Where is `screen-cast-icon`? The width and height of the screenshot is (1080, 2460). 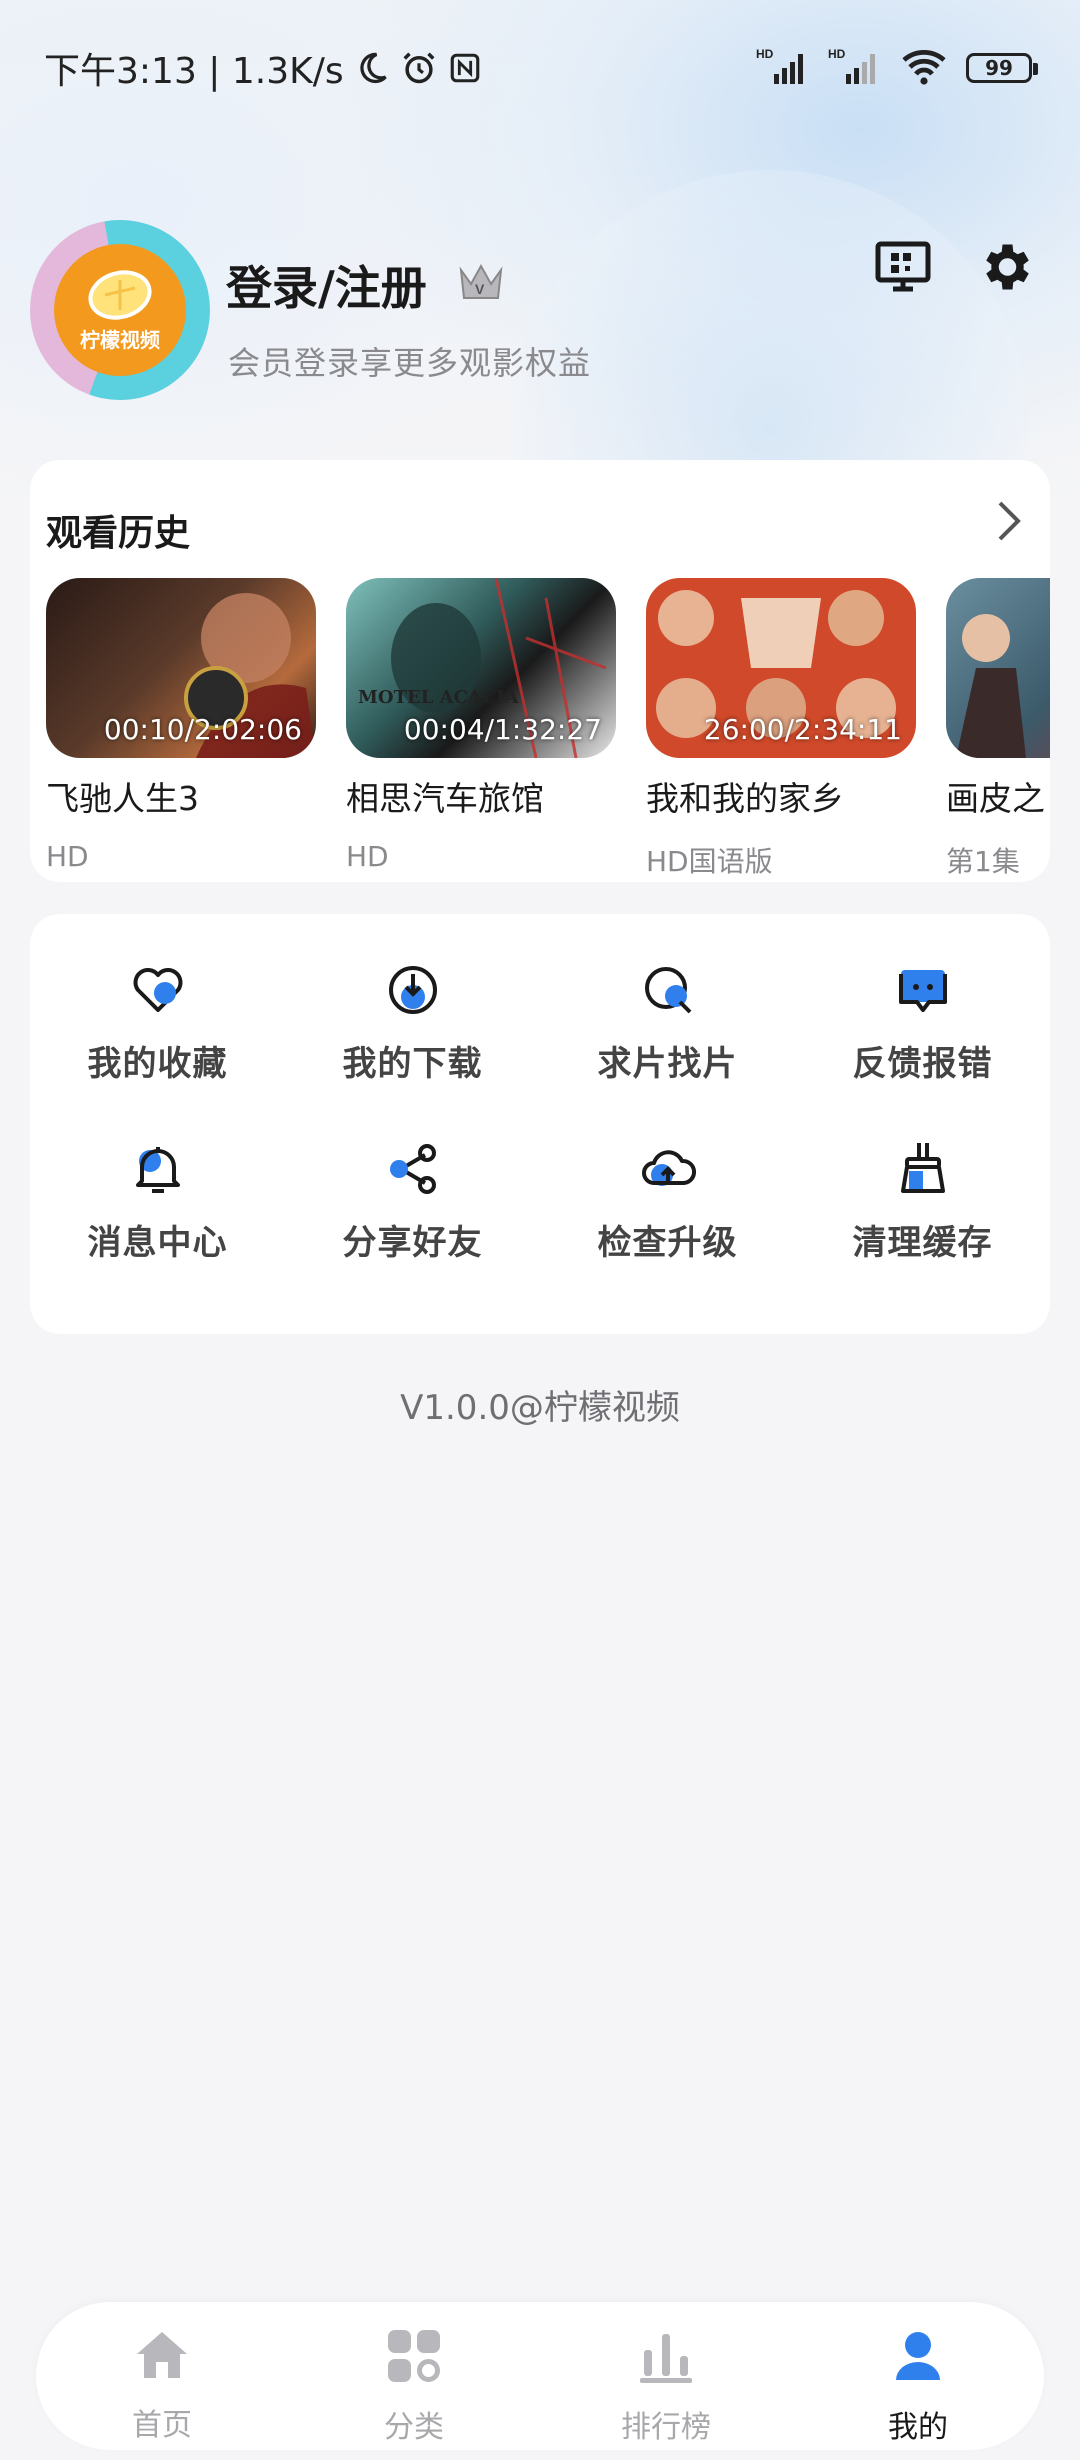 screen-cast-icon is located at coordinates (903, 269).